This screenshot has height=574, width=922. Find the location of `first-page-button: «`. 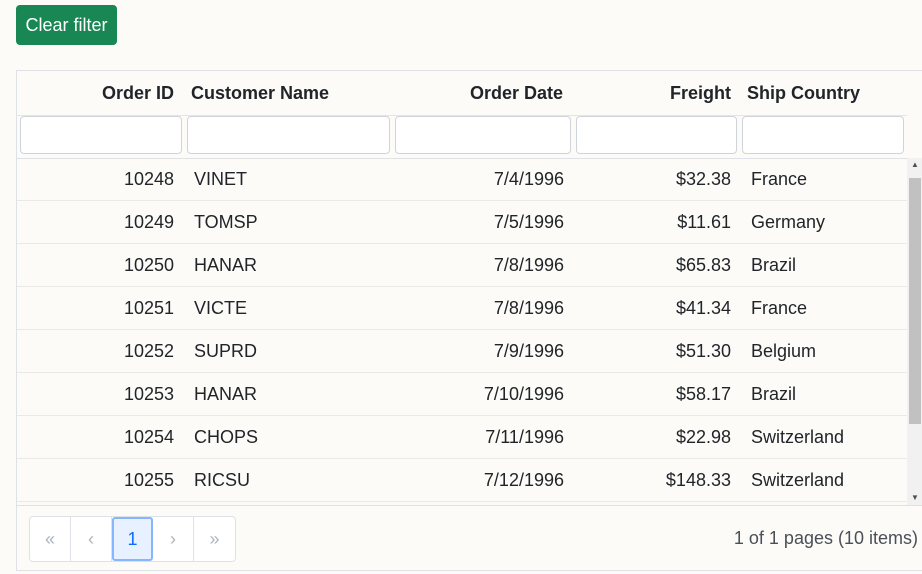

first-page-button: « is located at coordinates (50, 539).